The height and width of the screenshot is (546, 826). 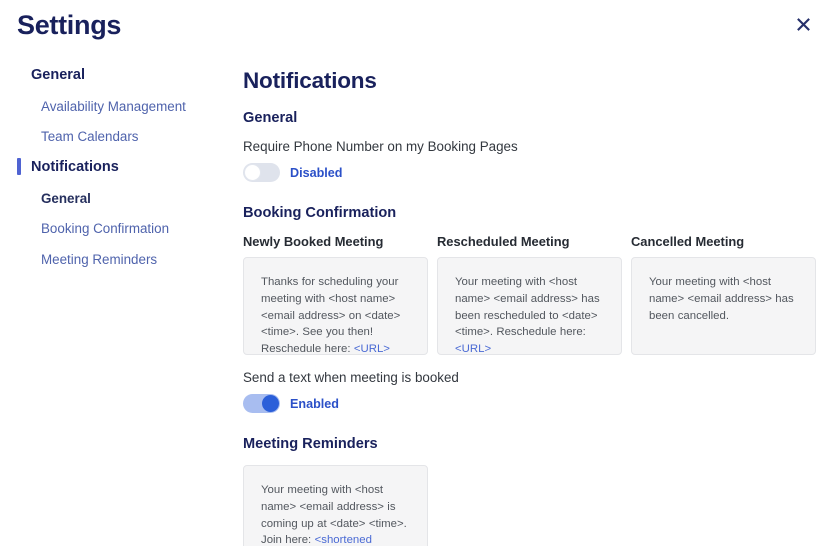 What do you see at coordinates (529, 403) in the screenshot?
I see `send-text-toggle-row: Enabled` at bounding box center [529, 403].